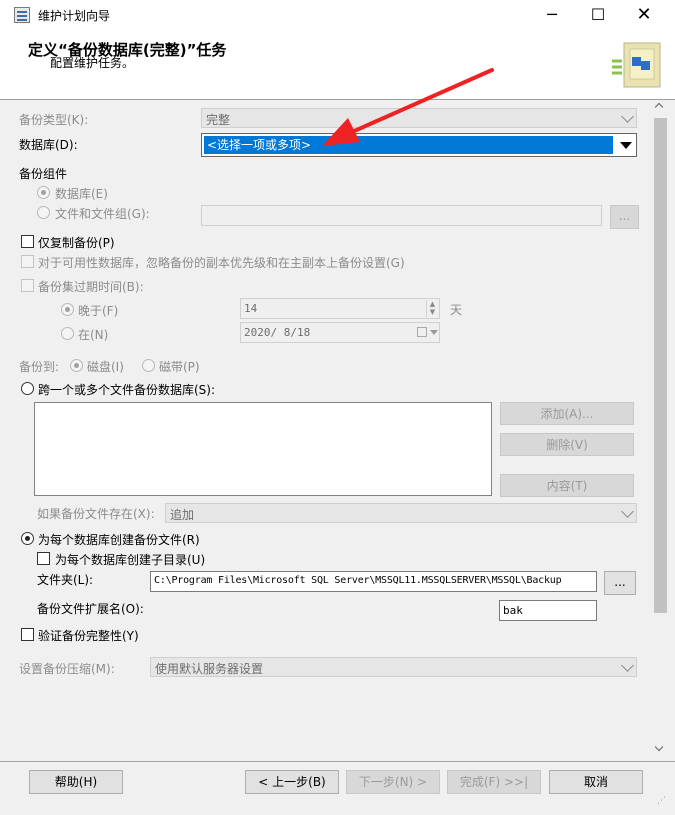 The height and width of the screenshot is (815, 675). What do you see at coordinates (513, 610) in the screenshot?
I see `extension-value: bak` at bounding box center [513, 610].